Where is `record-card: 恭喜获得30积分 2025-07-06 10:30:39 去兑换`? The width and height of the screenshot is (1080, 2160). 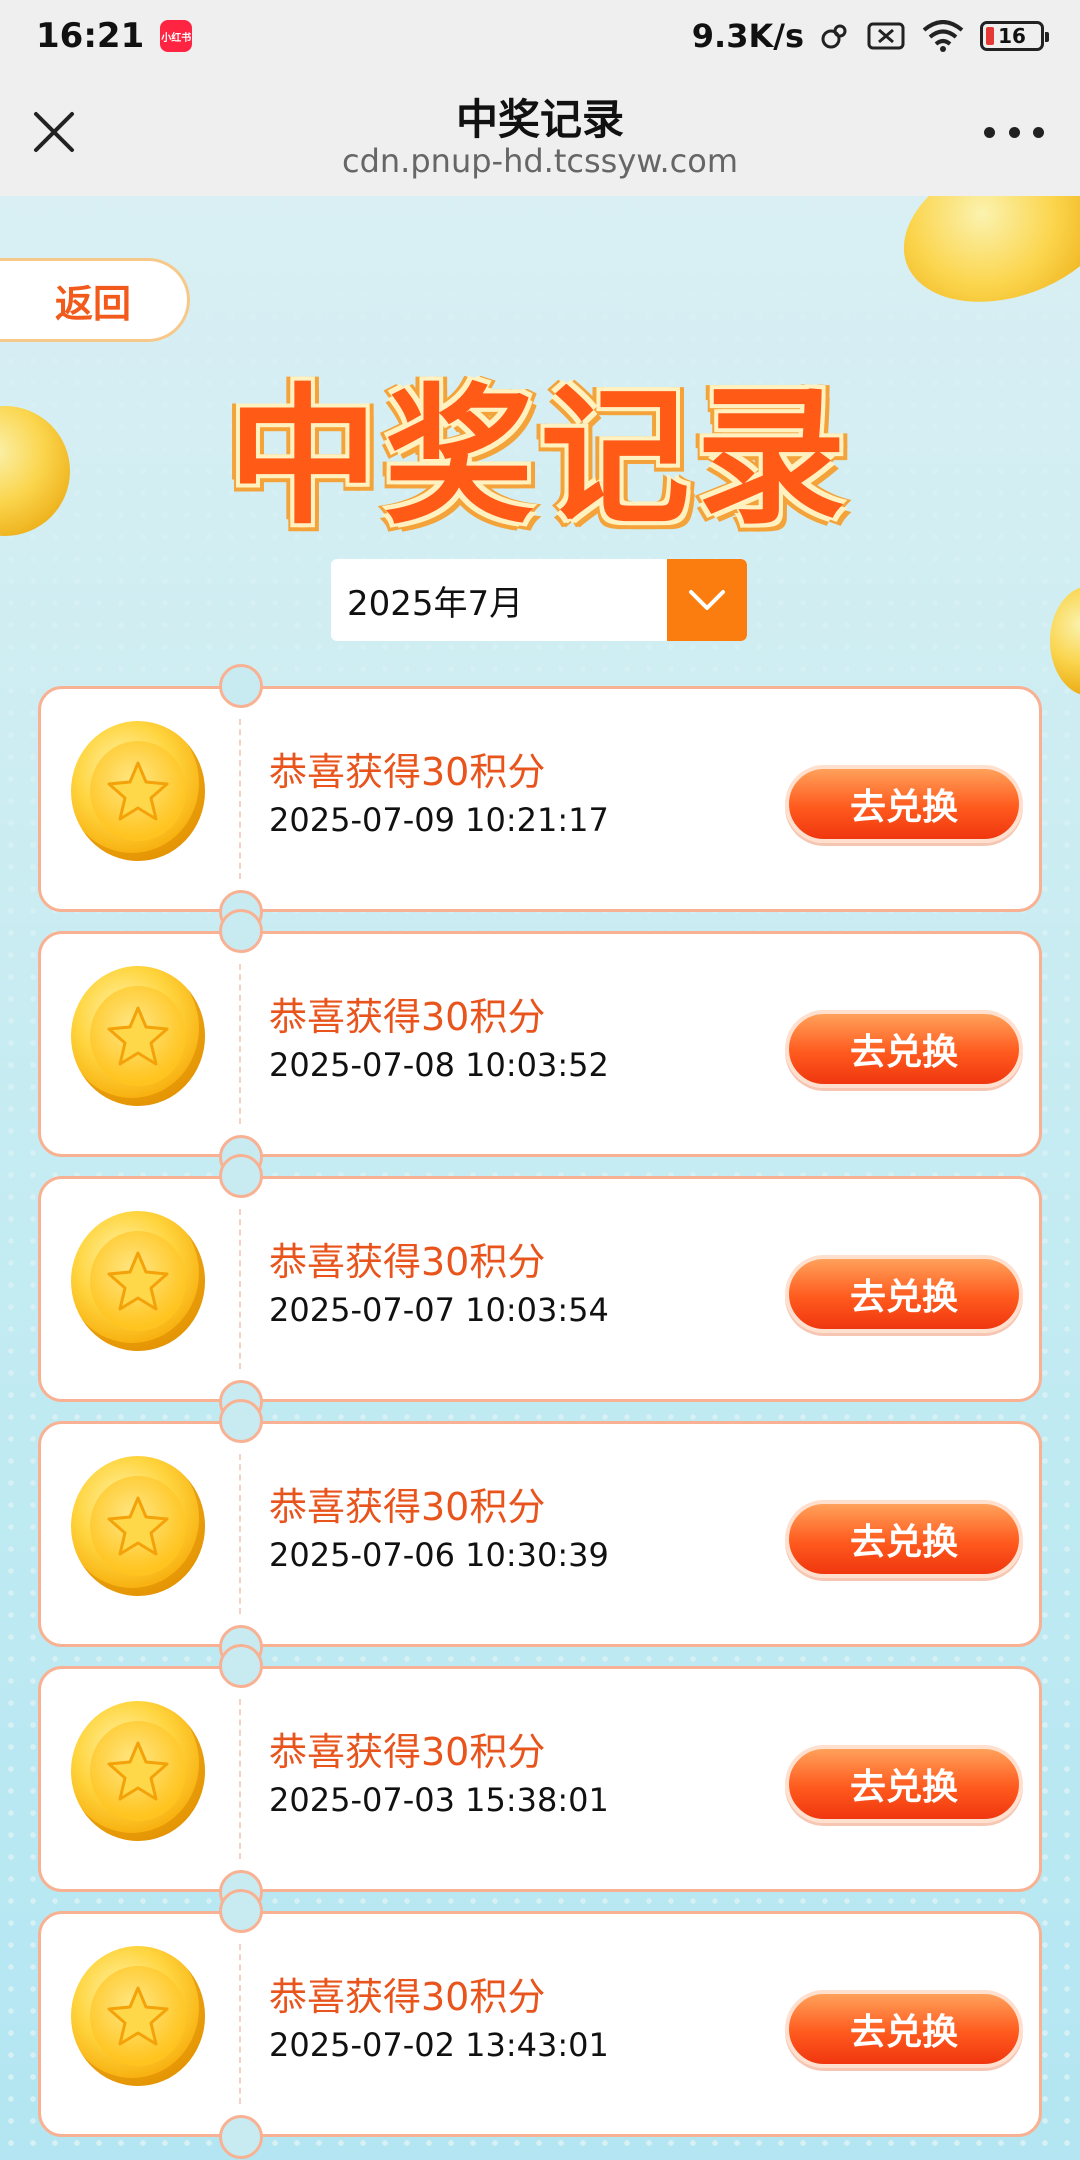
record-card: 恭喜获得30积分 2025-07-06 10:30:39 去兑换 is located at coordinates (540, 1534).